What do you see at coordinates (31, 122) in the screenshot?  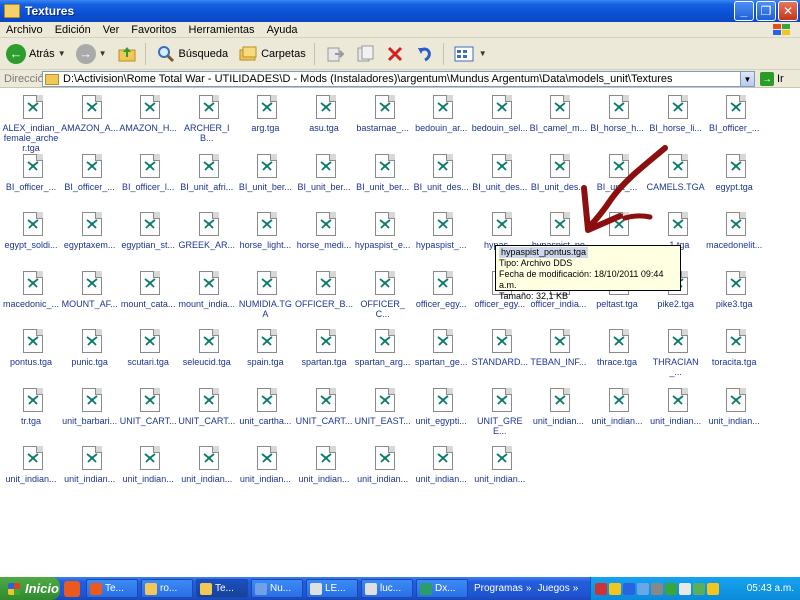 I see `file-item: ALEX_indian_female_archer.tga` at bounding box center [31, 122].